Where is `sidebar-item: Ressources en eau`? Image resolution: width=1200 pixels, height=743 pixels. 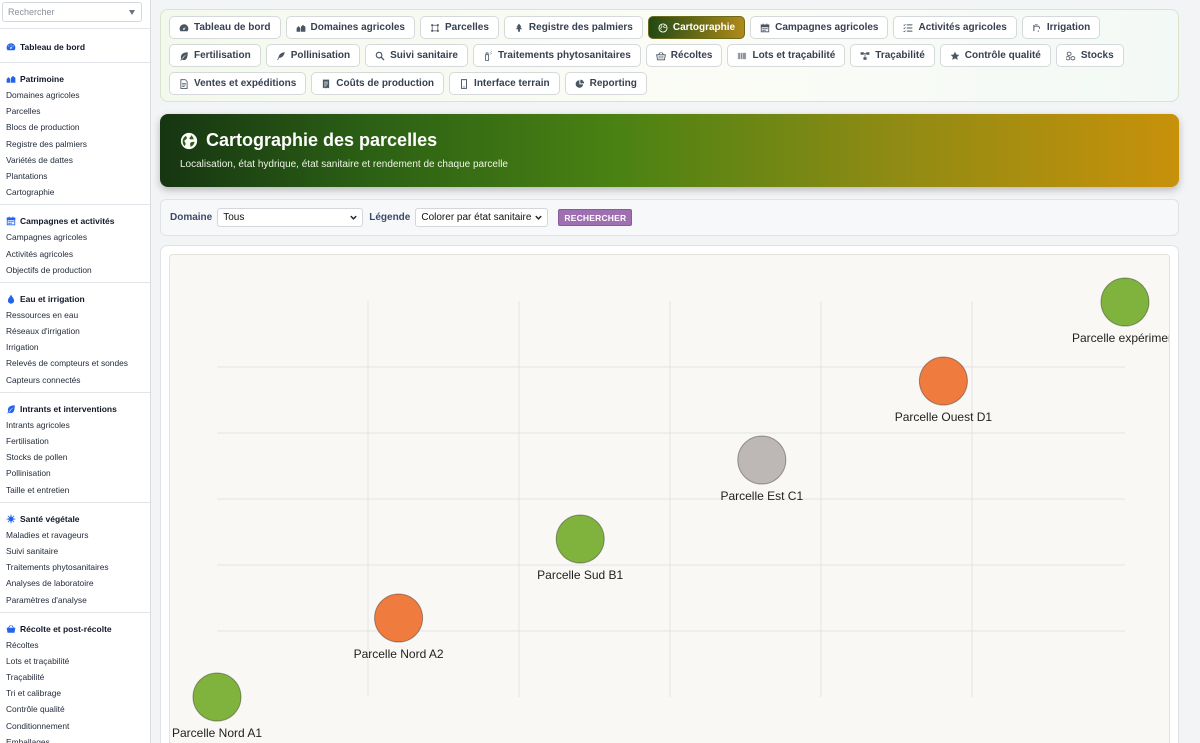 sidebar-item: Ressources en eau is located at coordinates (75, 315).